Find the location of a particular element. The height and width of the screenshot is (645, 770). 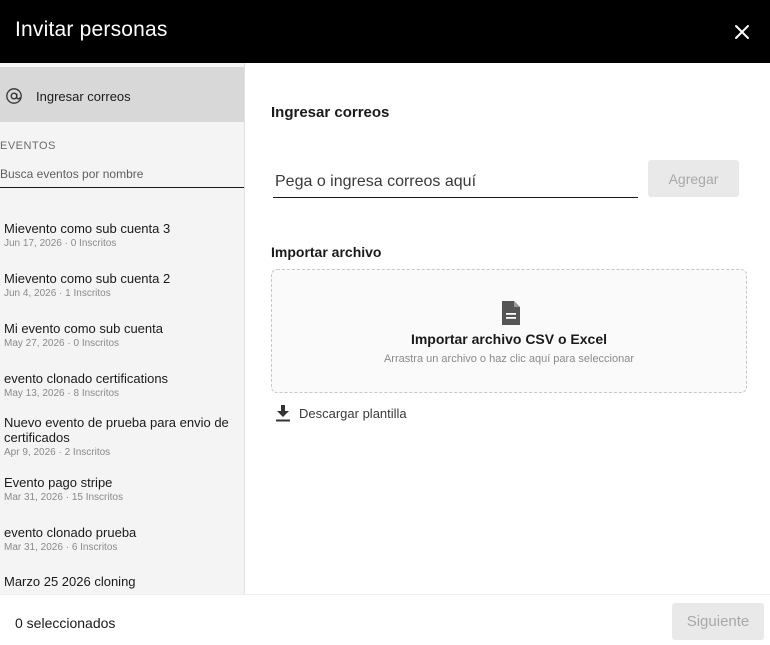

event-name: Mi evento como sub cuenta is located at coordinates (83, 328).